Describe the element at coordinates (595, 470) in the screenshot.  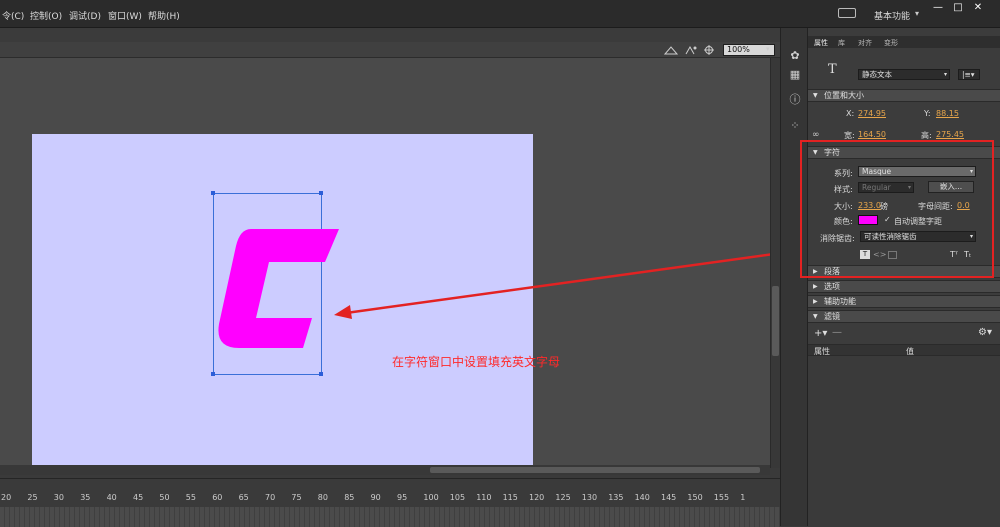
I see `horizontal-scroll-thumb` at that location.